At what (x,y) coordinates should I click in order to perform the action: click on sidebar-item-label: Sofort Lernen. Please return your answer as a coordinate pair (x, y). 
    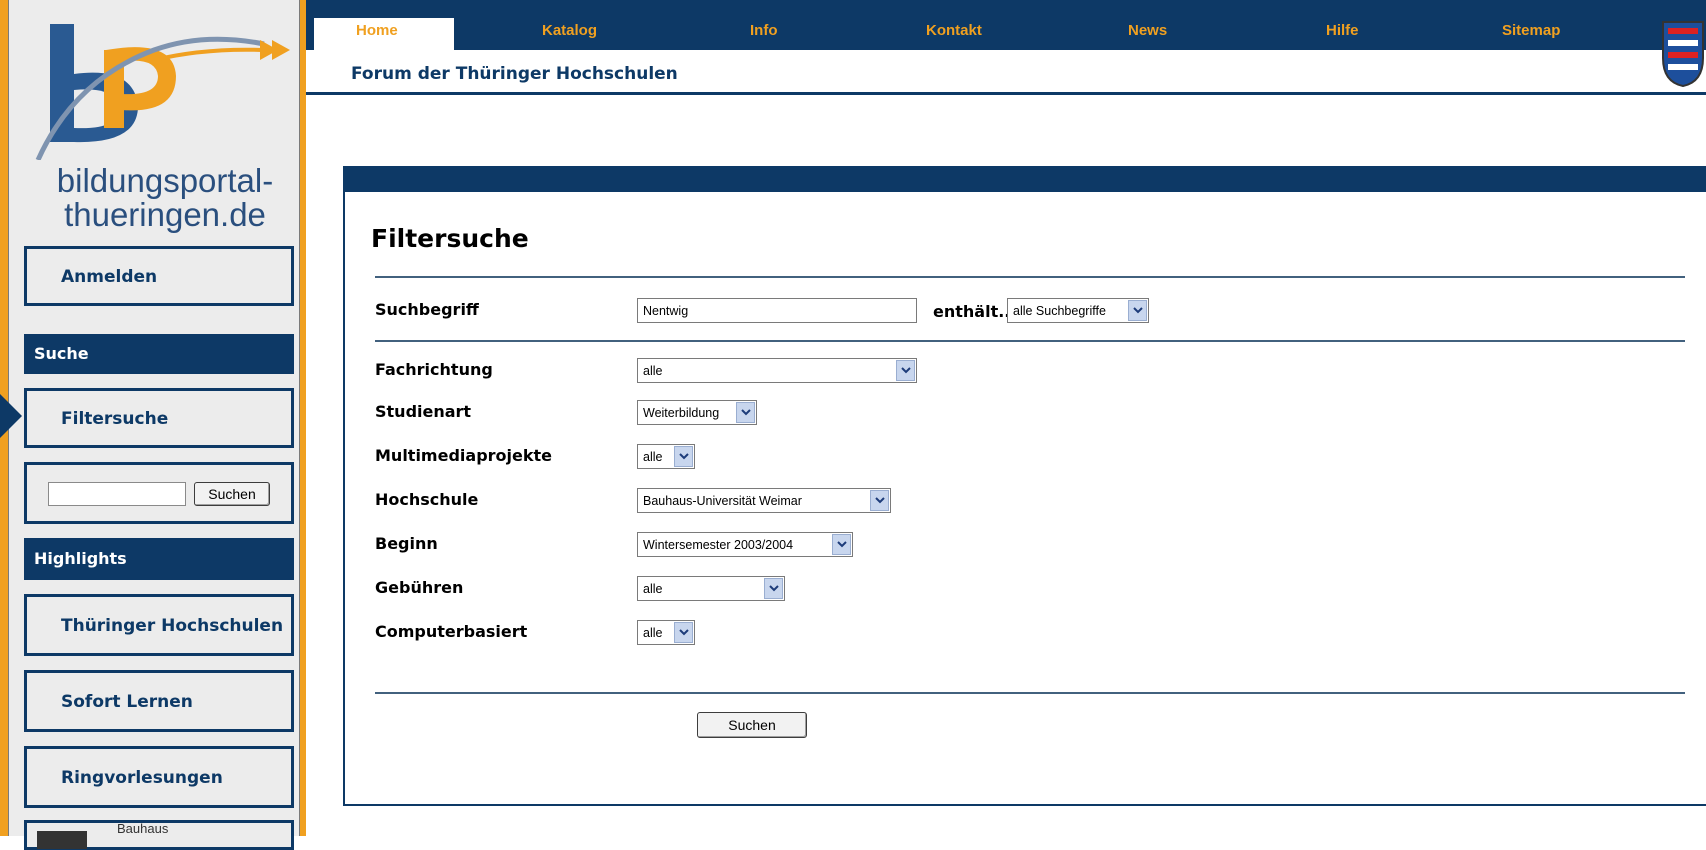
    Looking at the image, I should click on (127, 702).